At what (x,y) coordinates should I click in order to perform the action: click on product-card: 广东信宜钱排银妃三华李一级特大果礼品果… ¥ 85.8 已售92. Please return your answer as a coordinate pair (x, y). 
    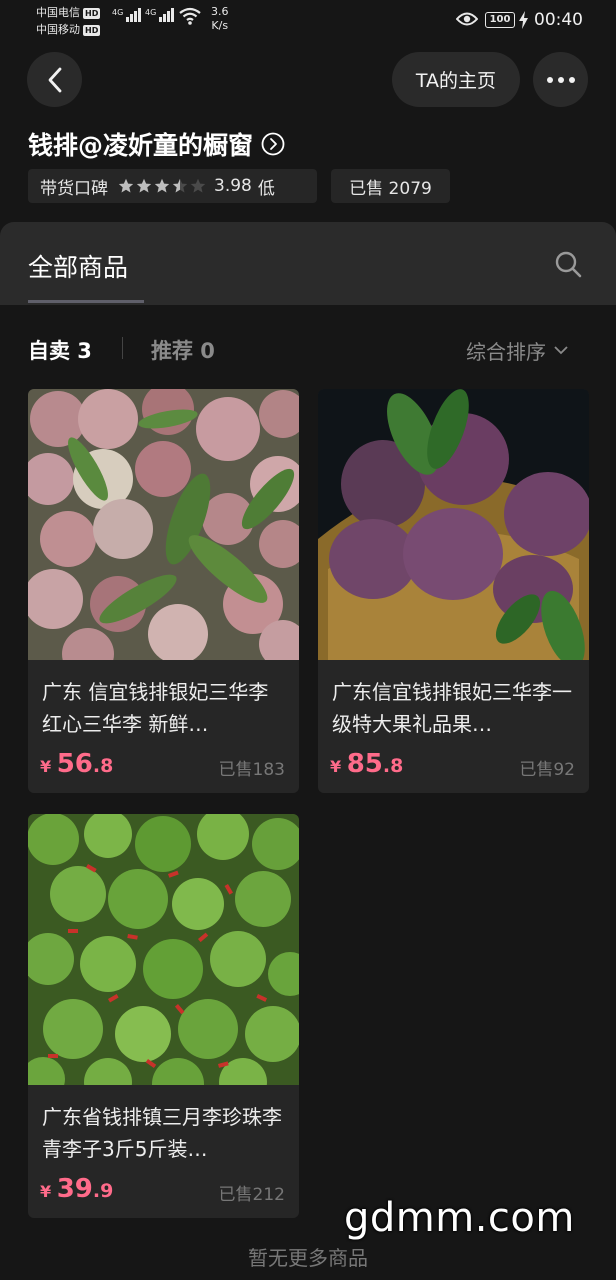
    Looking at the image, I should click on (453, 591).